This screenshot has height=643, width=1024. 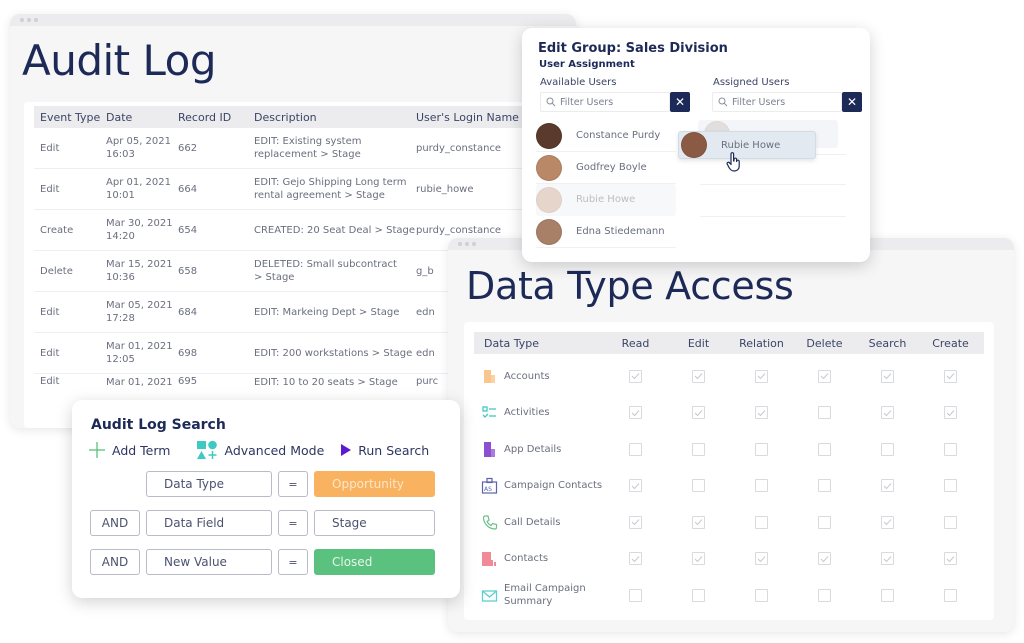 I want to click on advanced-mode-button: Advanced Mode, so click(x=260, y=450).